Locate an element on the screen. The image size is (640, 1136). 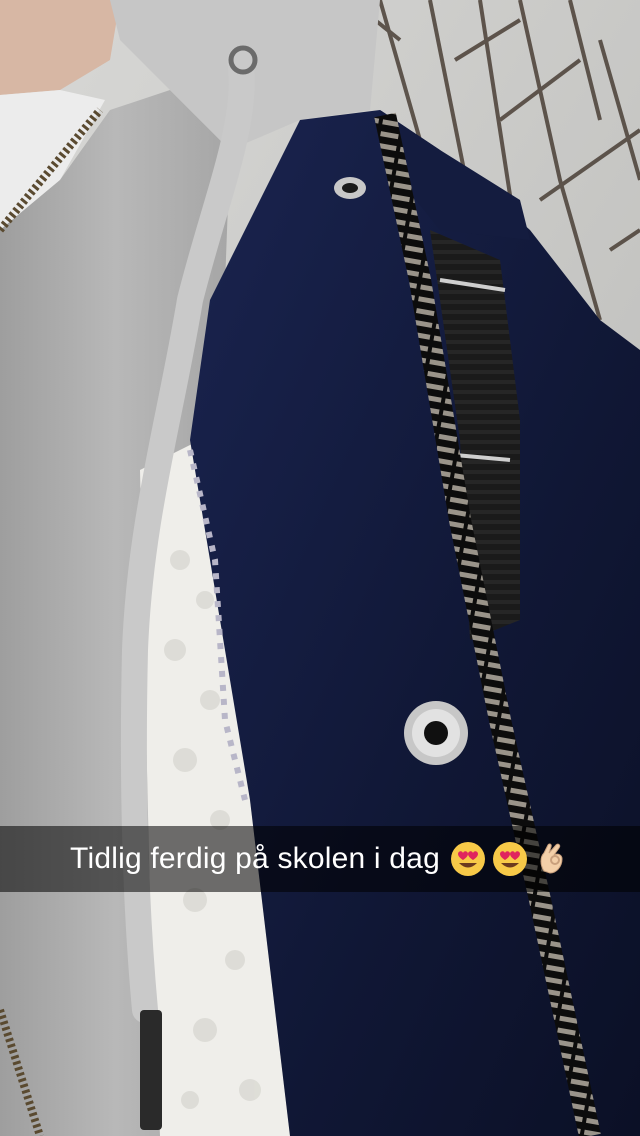
large-eyelet is located at coordinates (436, 733).